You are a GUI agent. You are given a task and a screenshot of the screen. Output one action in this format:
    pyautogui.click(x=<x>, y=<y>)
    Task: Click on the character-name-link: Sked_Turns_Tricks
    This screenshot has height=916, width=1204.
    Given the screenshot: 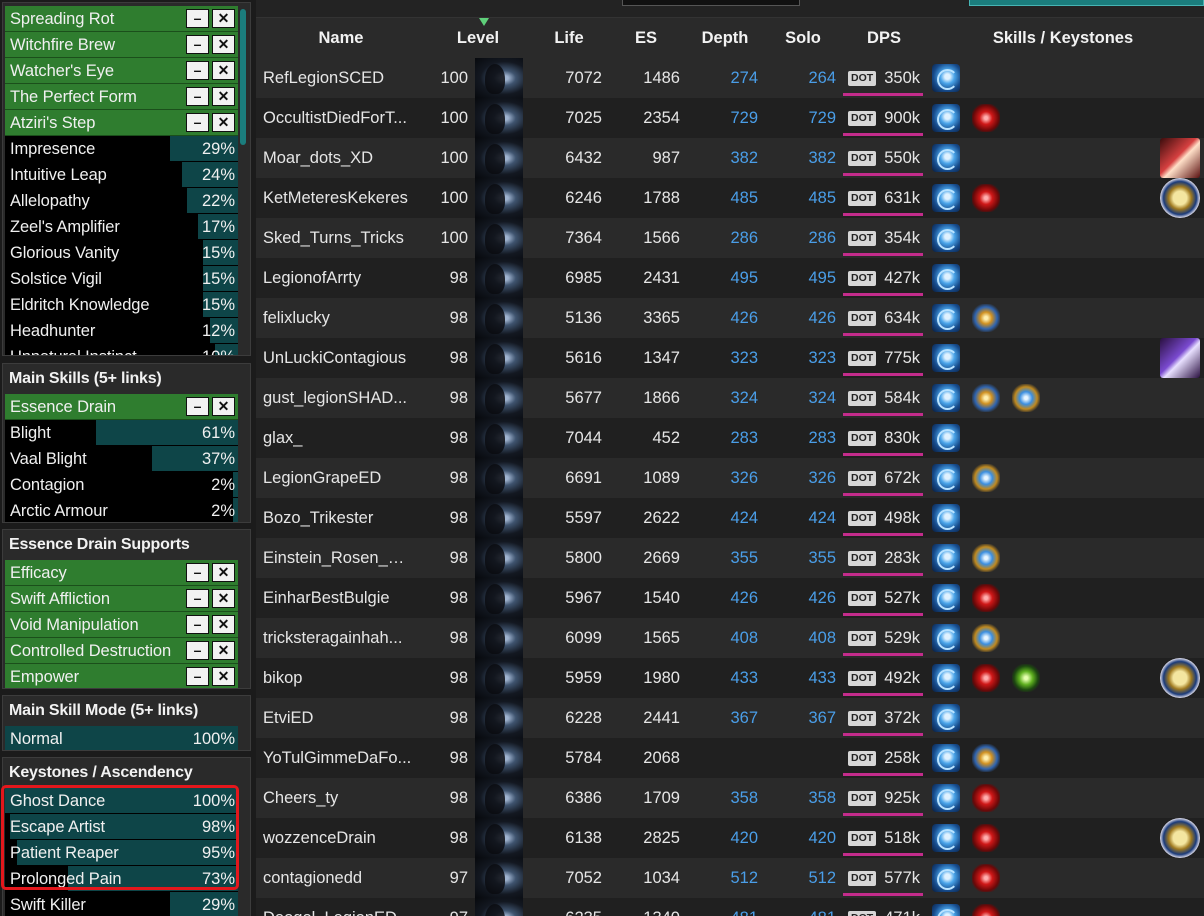 What is the action you would take?
    pyautogui.click(x=338, y=238)
    